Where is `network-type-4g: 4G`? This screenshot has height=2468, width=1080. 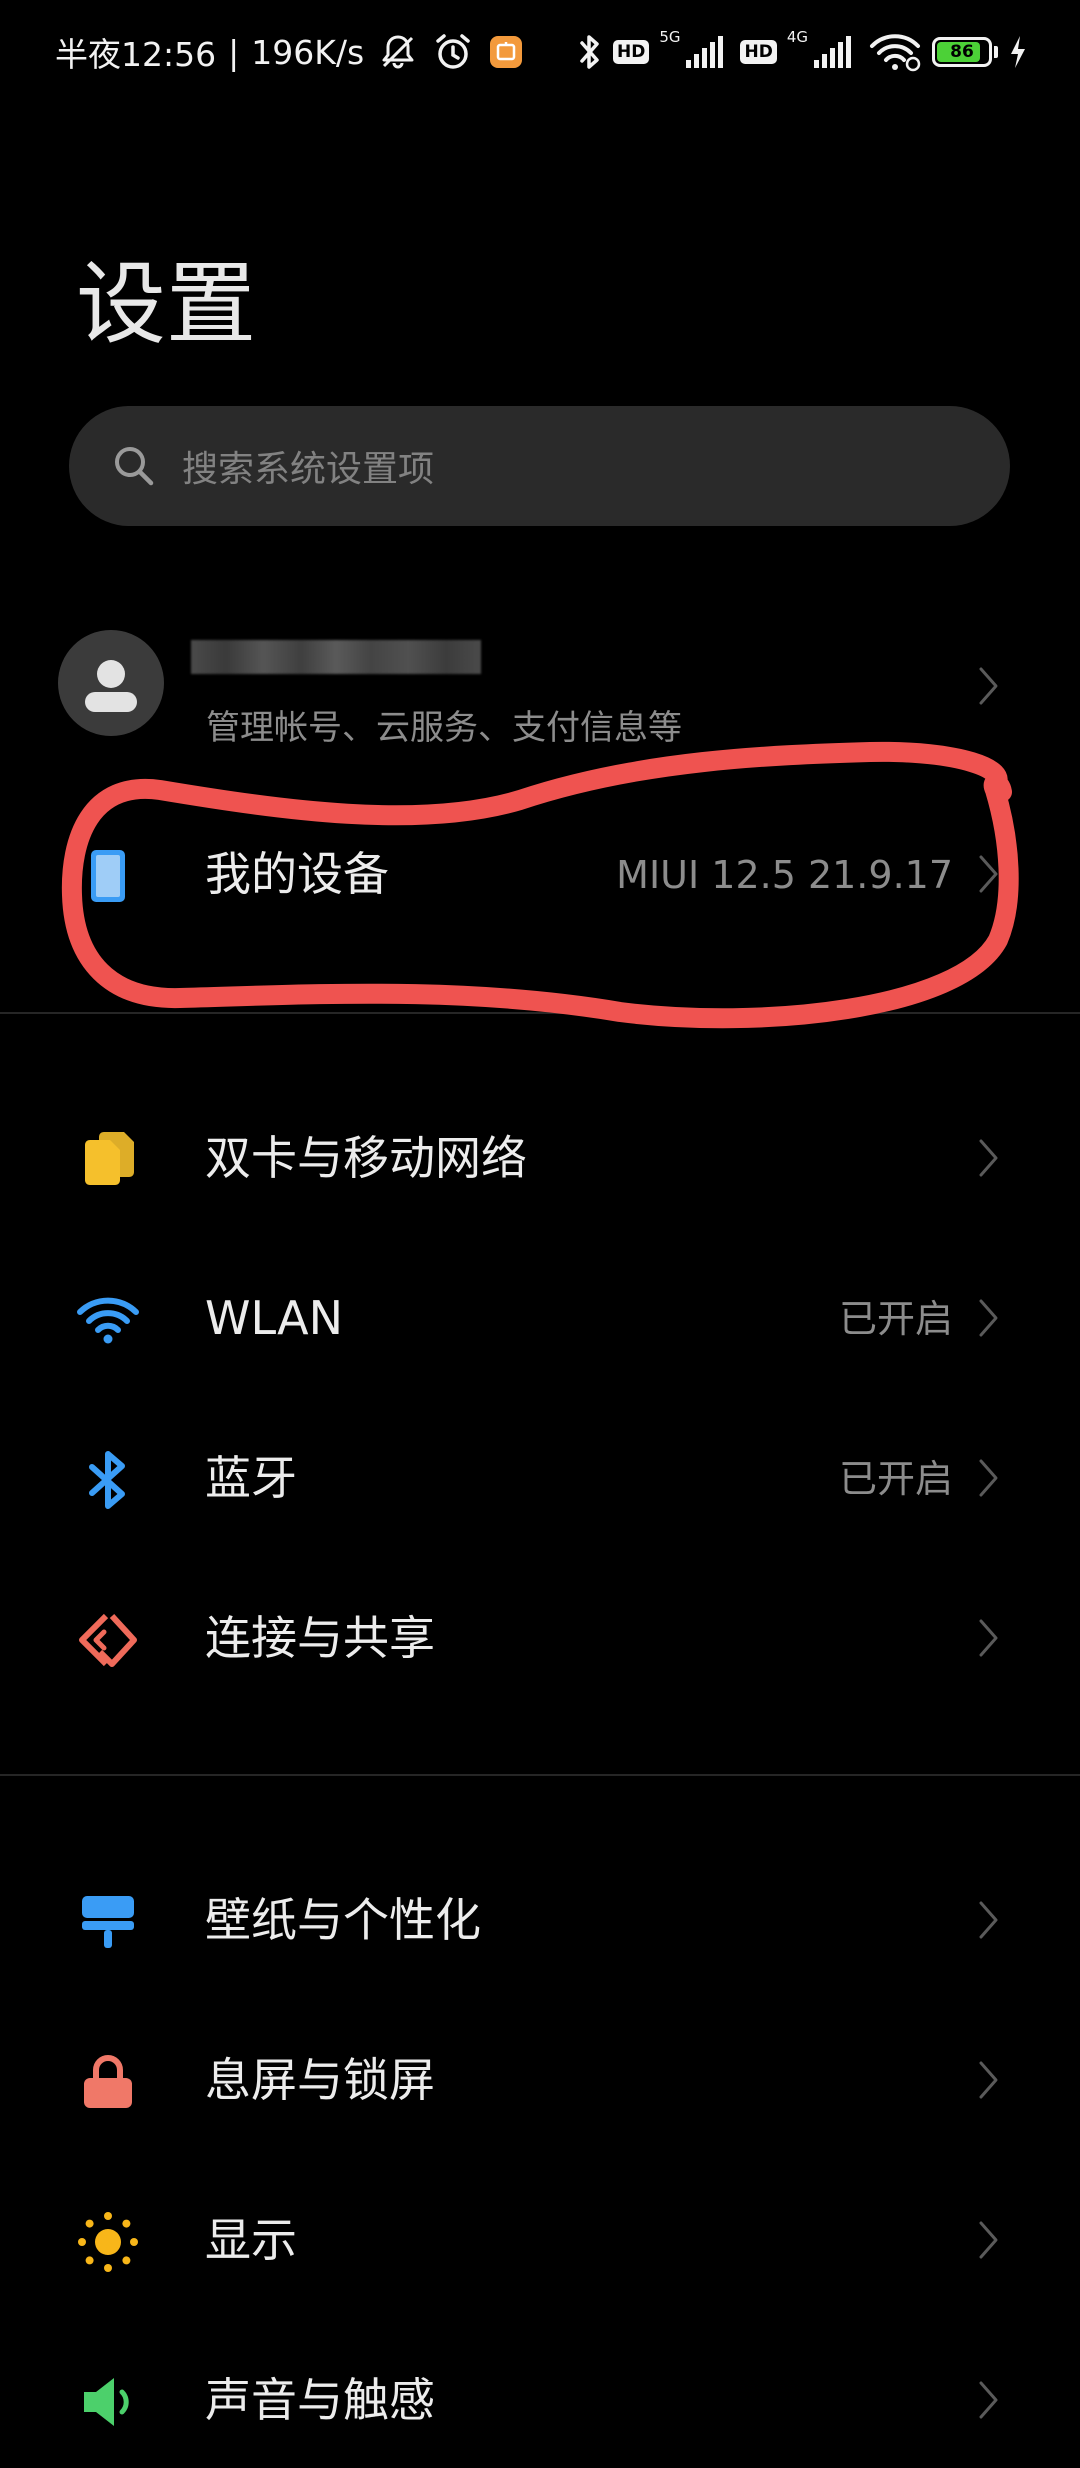
network-type-4g: 4G is located at coordinates (797, 37).